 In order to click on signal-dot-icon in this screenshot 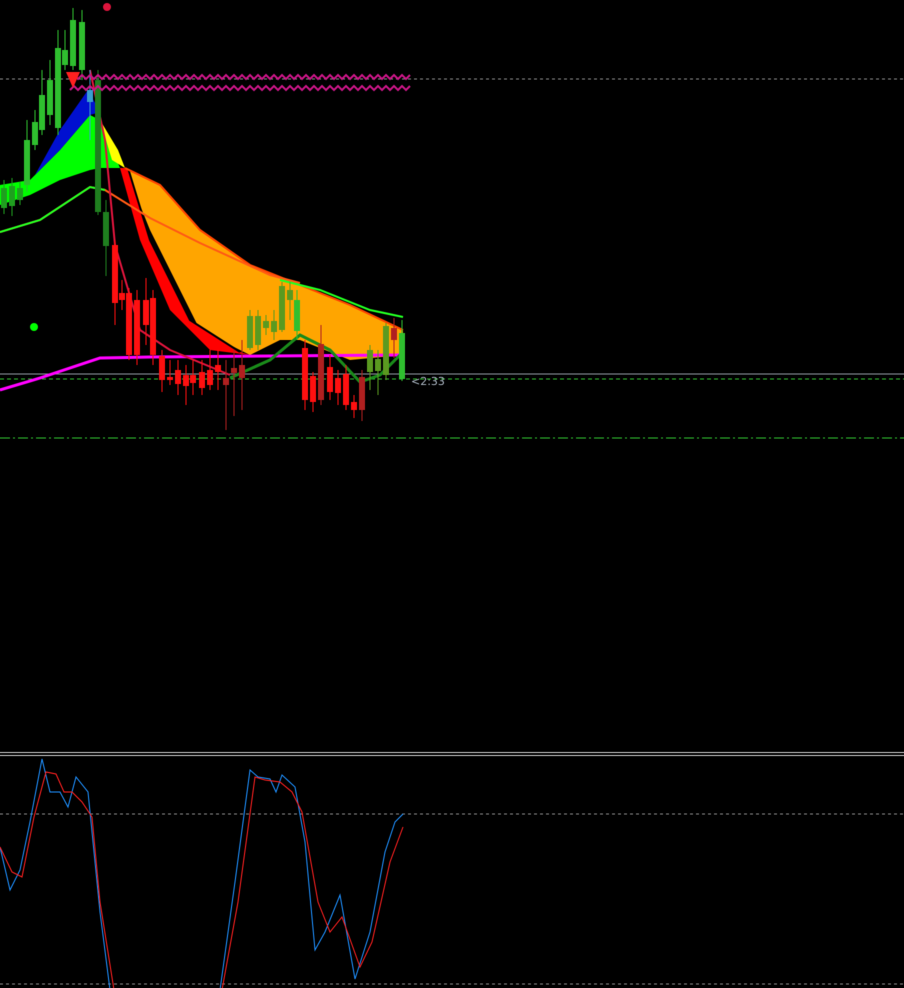, I will do `click(107, 7)`.